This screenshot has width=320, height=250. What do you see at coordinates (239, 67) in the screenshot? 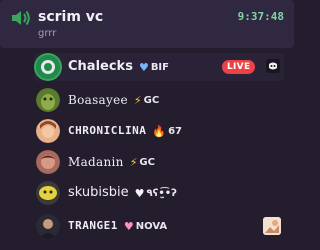
I see `live-badge: LIVE` at bounding box center [239, 67].